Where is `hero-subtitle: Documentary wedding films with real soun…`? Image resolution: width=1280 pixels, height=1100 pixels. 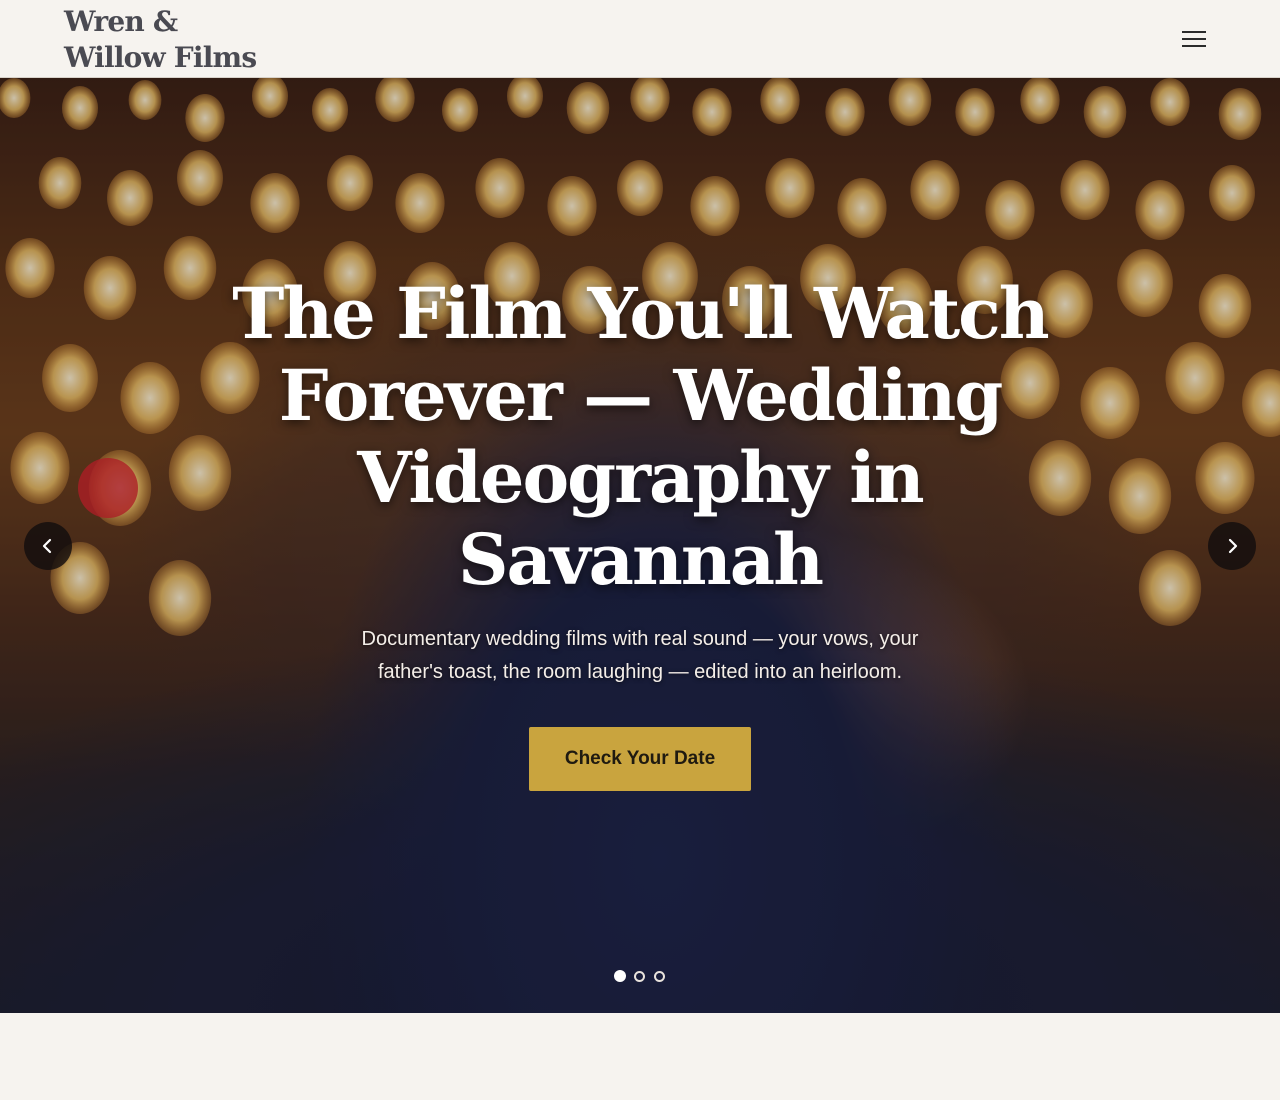 hero-subtitle: Documentary wedding films with real soun… is located at coordinates (640, 655).